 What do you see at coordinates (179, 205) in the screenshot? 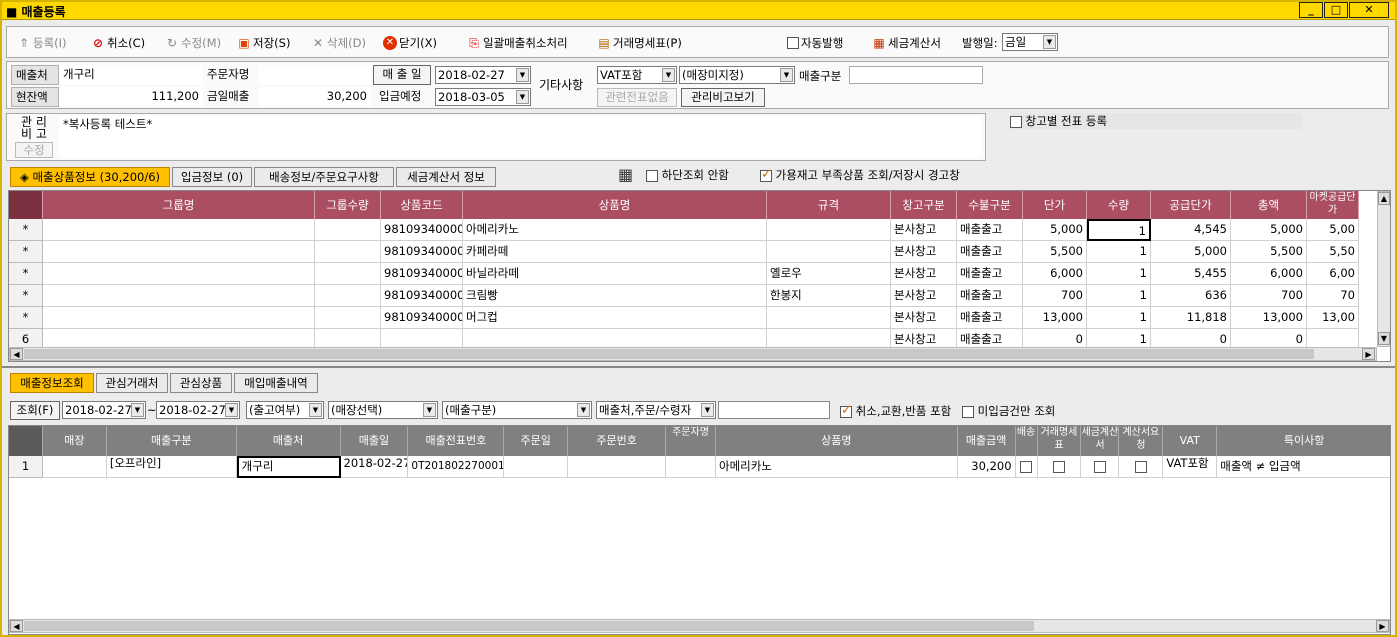
I see `col-header: 그룹명` at bounding box center [179, 205].